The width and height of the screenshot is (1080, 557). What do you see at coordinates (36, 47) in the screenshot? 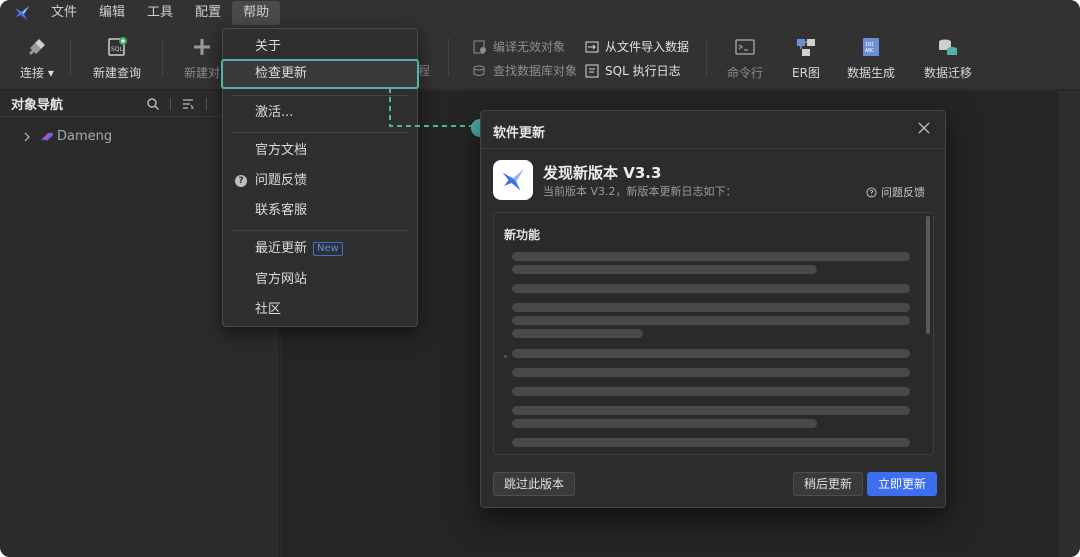
I see `plug-icon` at bounding box center [36, 47].